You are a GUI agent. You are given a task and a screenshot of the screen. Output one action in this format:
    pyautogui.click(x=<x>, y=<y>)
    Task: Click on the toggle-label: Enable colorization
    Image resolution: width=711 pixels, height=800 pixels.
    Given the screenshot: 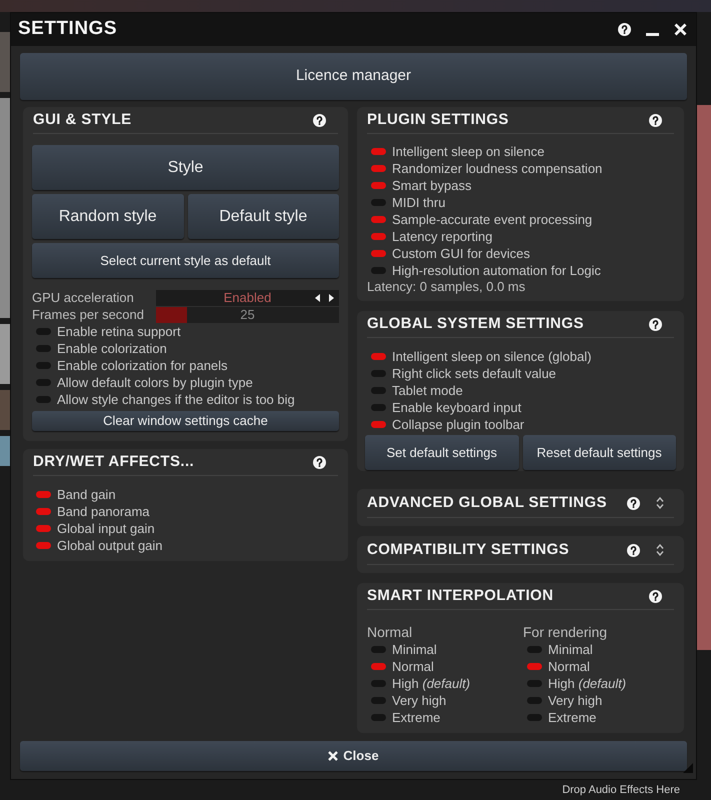 What is the action you would take?
    pyautogui.click(x=112, y=349)
    